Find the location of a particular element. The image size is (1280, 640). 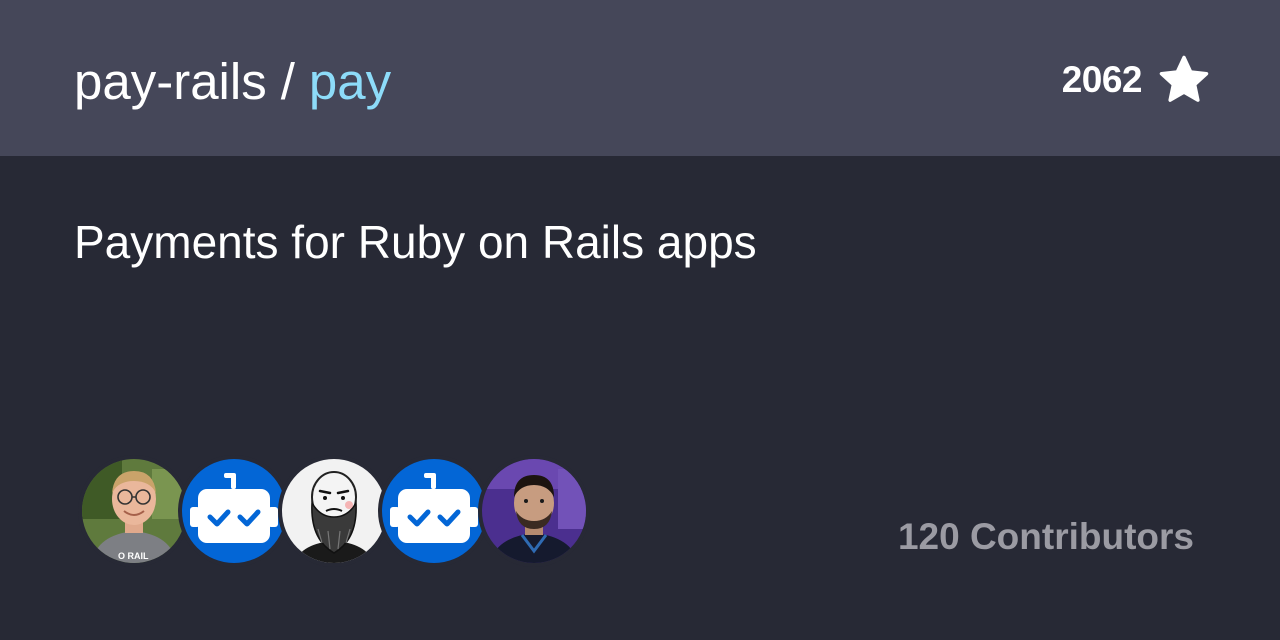

contributors-count: 120 Contributors is located at coordinates (1045, 536).